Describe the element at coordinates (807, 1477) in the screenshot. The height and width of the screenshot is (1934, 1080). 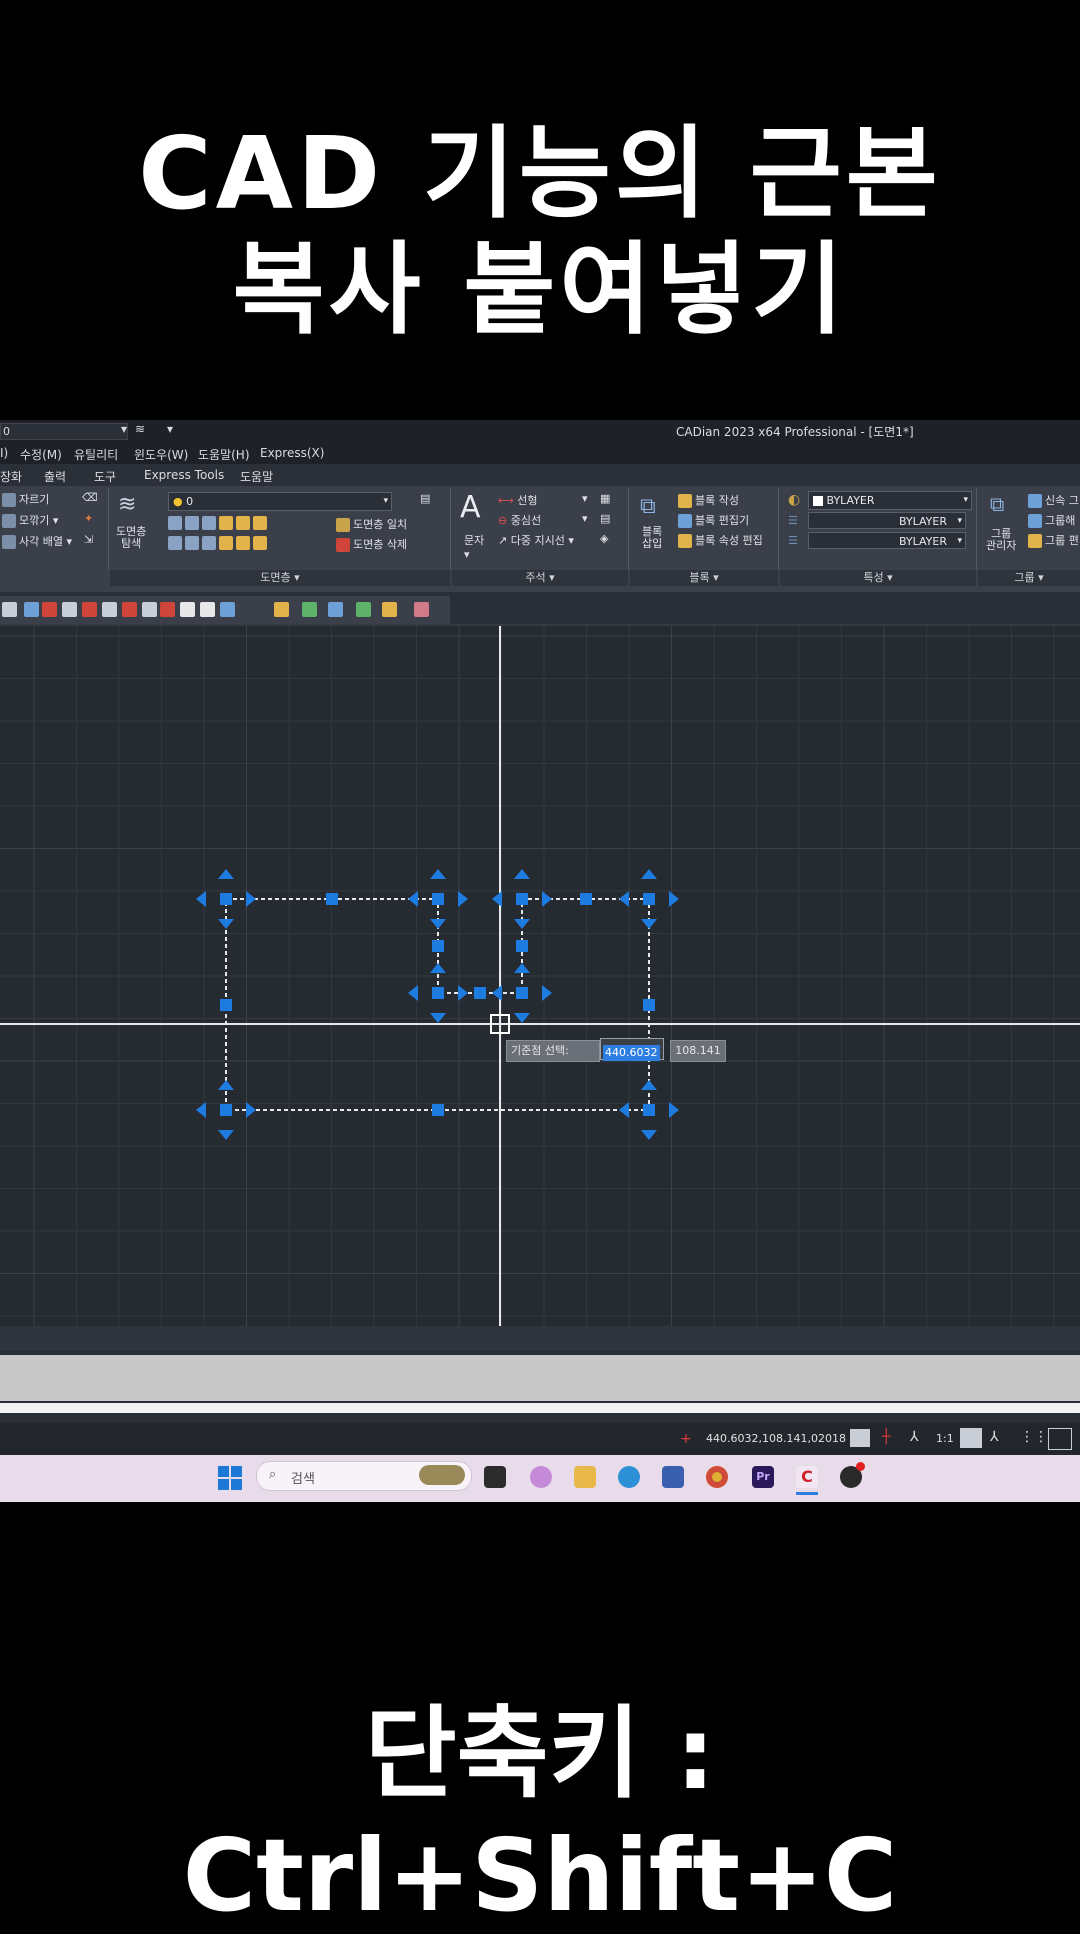
I see `cadian-icon: C` at that location.